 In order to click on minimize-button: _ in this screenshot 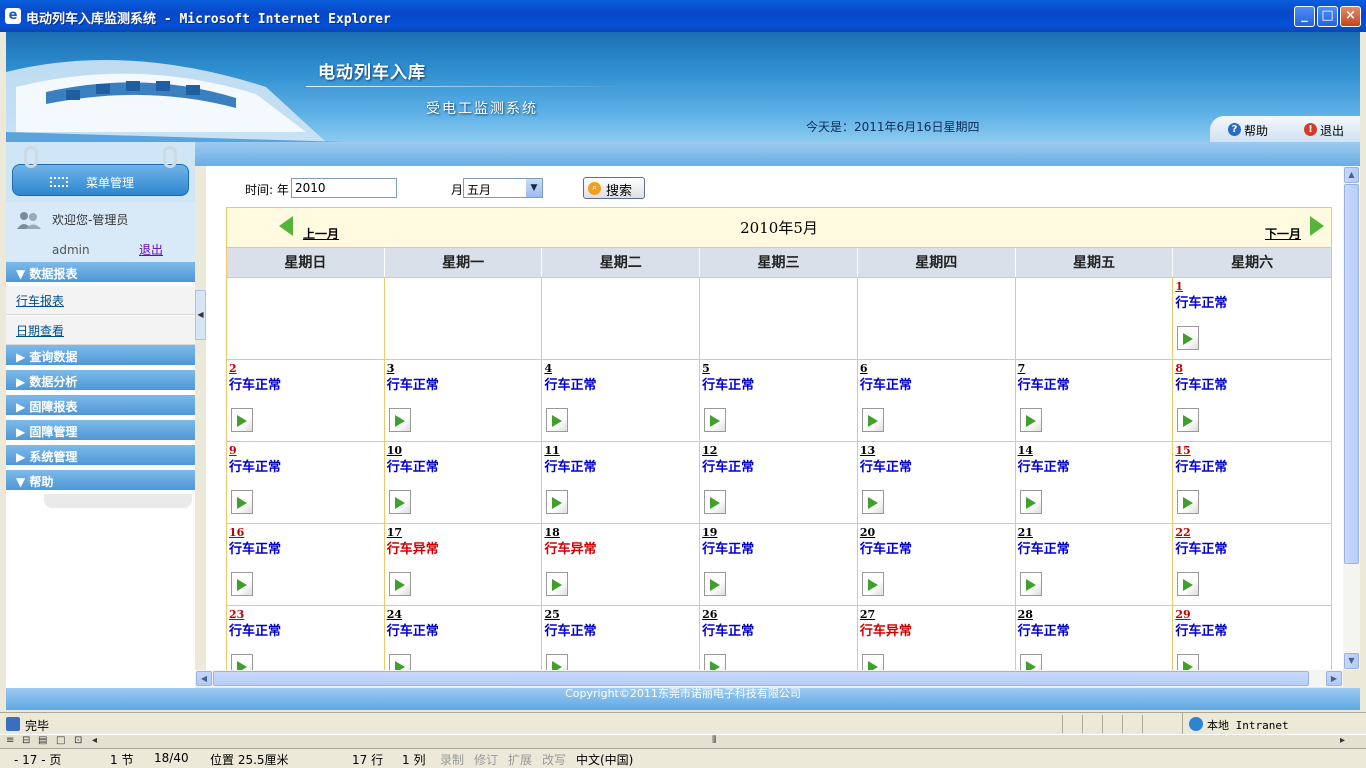, I will do `click(1304, 16)`.